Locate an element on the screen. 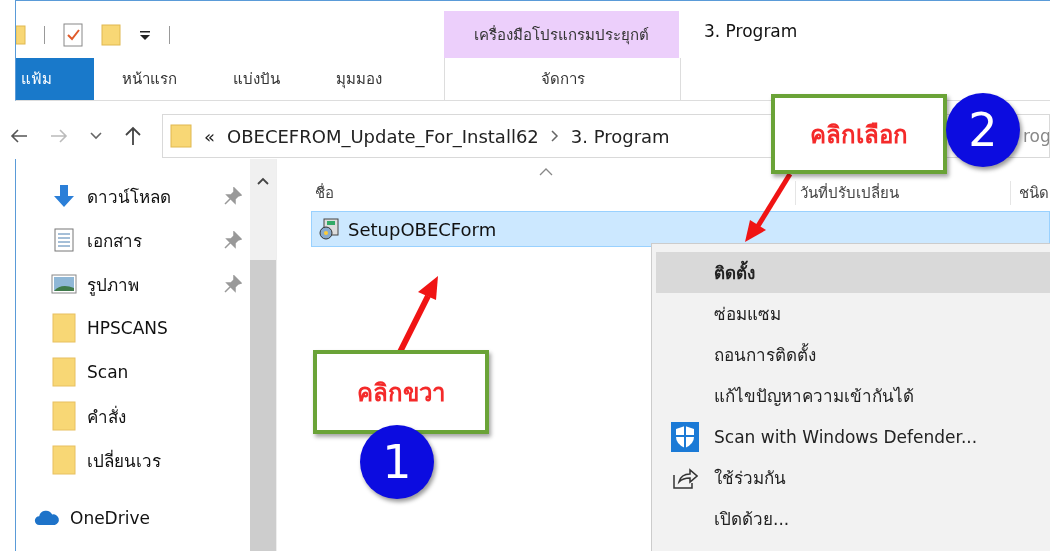 Image resolution: width=1050 pixels, height=551 pixels. contextual-tab-group-title: เครื่องมือโปรแกรมประยุกต์ is located at coordinates (561, 34).